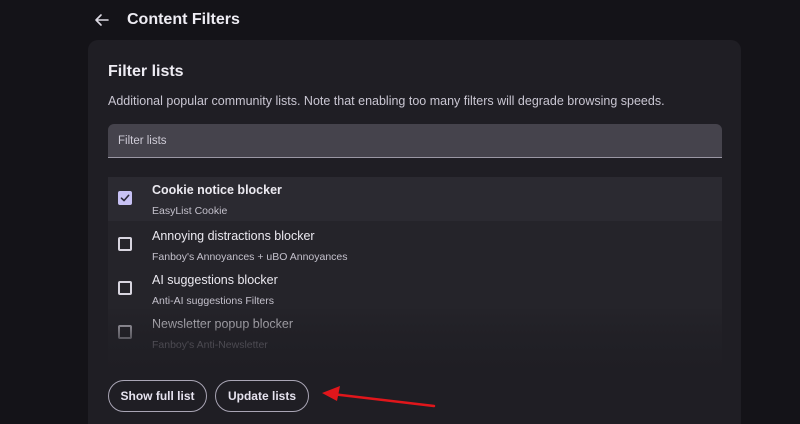 The width and height of the screenshot is (800, 424). I want to click on list-item-title: Annoying distractions blocker, so click(233, 236).